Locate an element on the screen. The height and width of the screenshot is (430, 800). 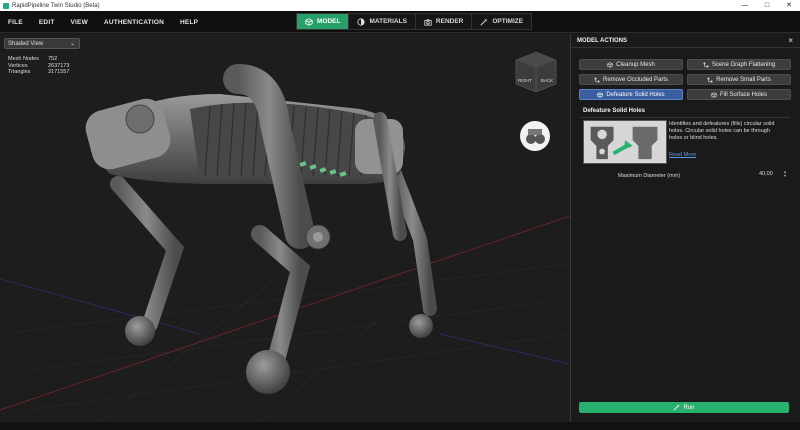
max-diameter-input: 40,00 is located at coordinates (766, 174).